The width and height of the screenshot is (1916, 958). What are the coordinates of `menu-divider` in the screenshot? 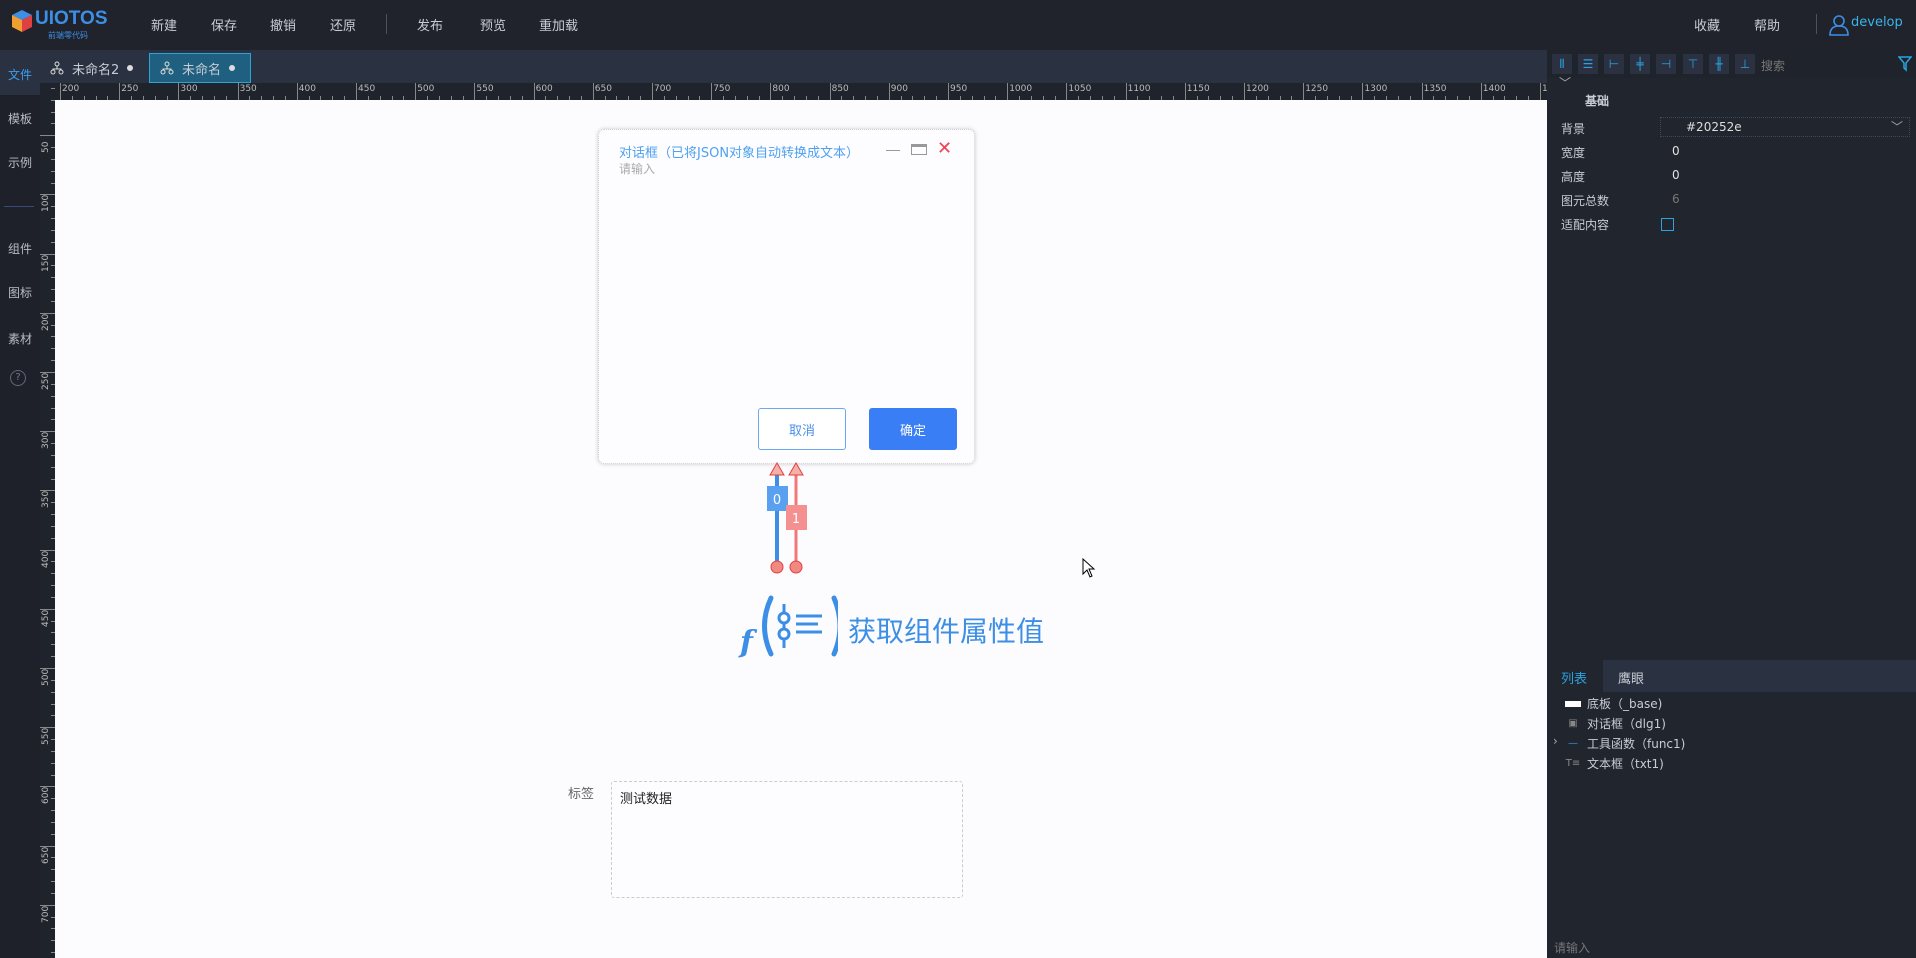 It's located at (386, 24).